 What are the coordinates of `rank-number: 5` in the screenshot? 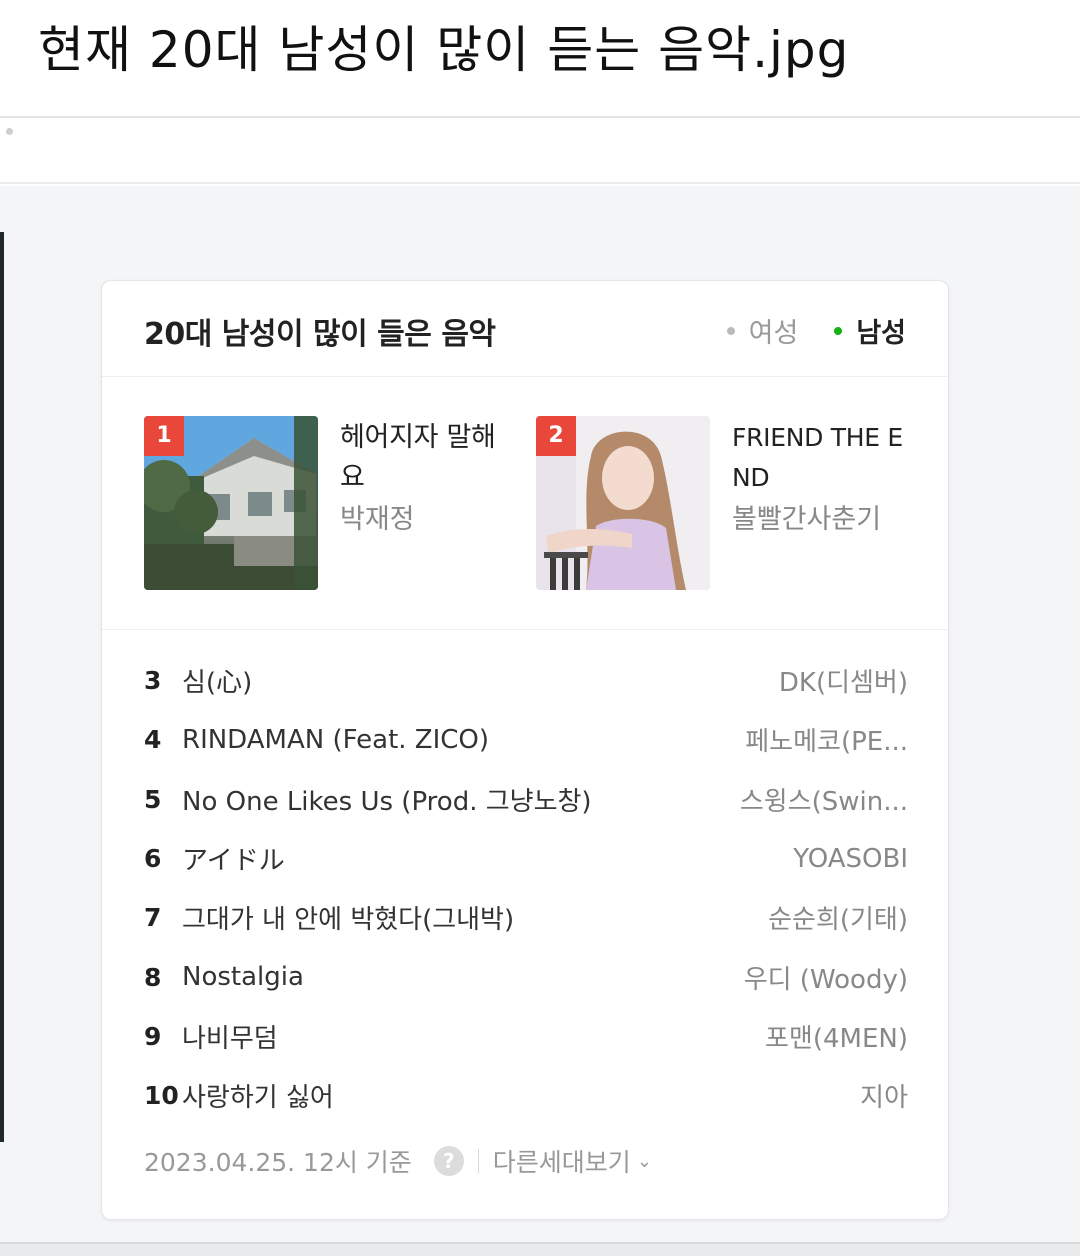 It's located at (153, 799).